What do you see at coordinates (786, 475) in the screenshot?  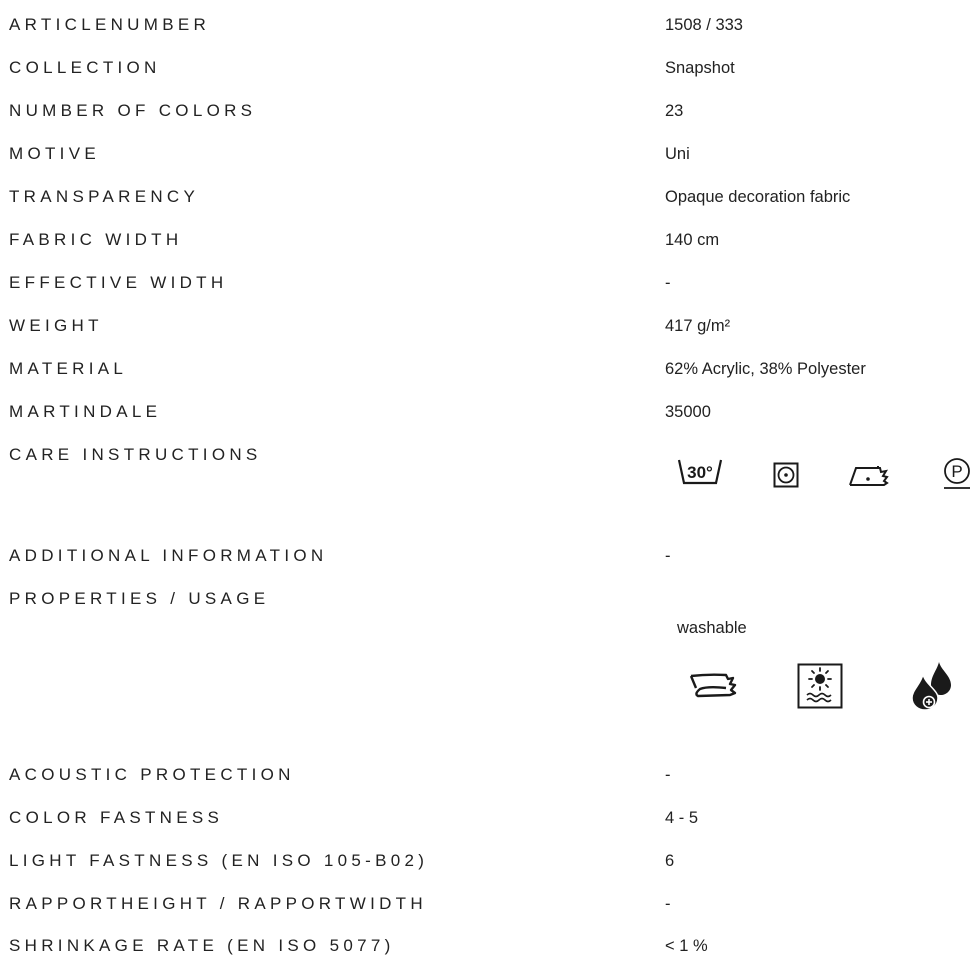 I see `tumble-dry-icon` at bounding box center [786, 475].